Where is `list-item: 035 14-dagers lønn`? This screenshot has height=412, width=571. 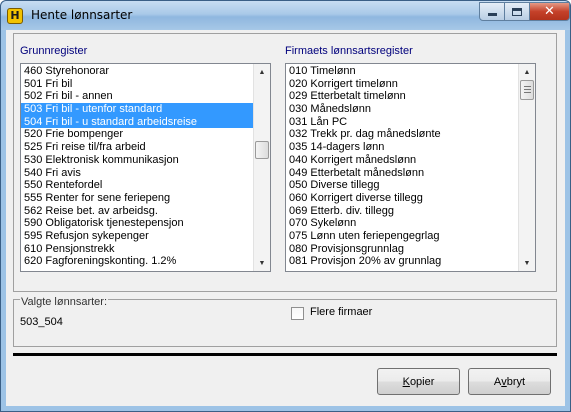 list-item: 035 14-dagers lønn is located at coordinates (402, 147).